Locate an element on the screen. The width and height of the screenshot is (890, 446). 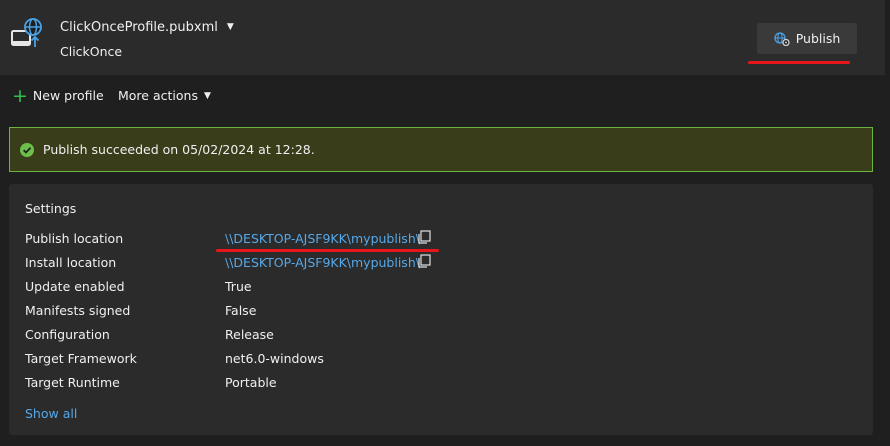
profile-toolbar: + New profile More actions ▼ is located at coordinates (445, 96).